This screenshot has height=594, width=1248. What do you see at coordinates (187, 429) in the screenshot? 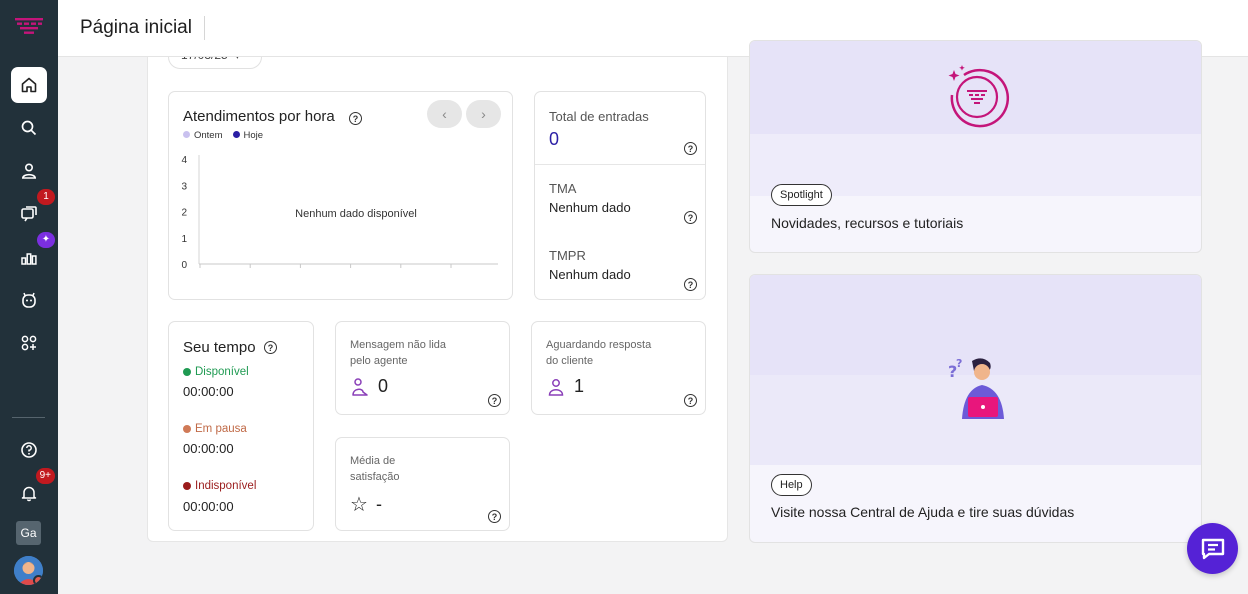
I see `status-dot-paused` at bounding box center [187, 429].